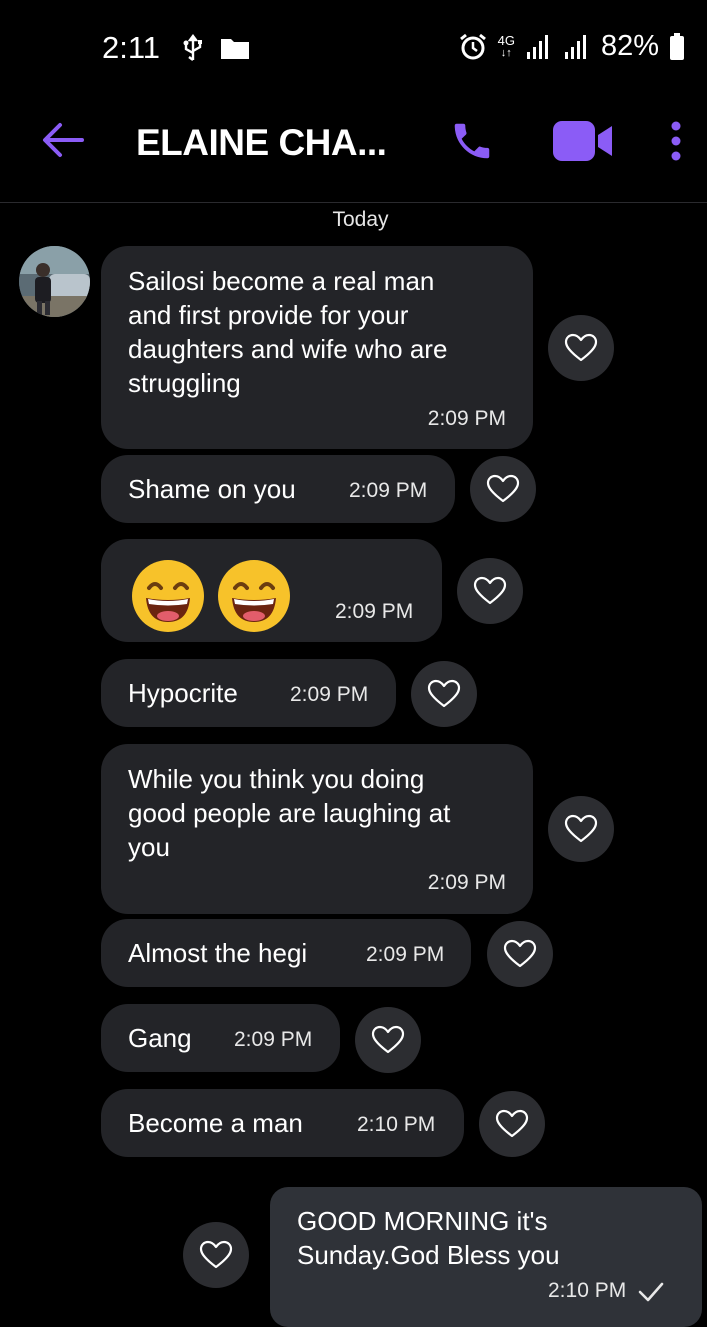 The height and width of the screenshot is (1327, 707). What do you see at coordinates (506, 40) in the screenshot?
I see `network-label: 4G` at bounding box center [506, 40].